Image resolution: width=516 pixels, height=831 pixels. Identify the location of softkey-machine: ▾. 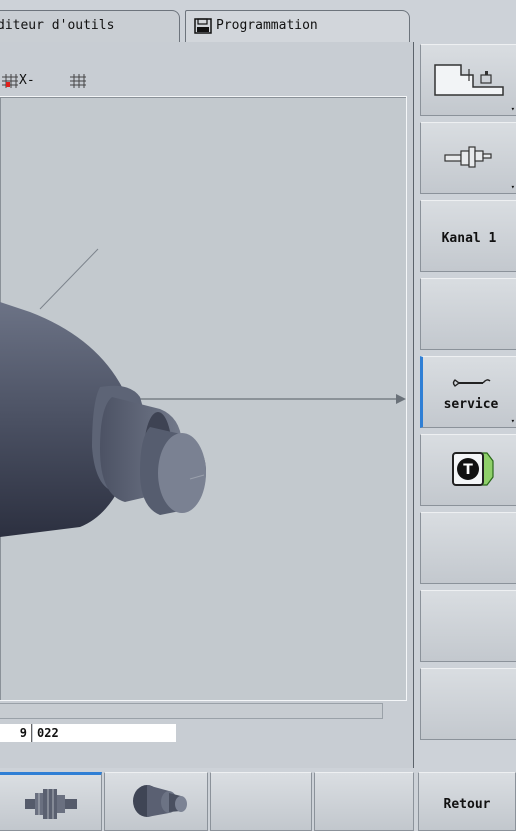
(468, 80).